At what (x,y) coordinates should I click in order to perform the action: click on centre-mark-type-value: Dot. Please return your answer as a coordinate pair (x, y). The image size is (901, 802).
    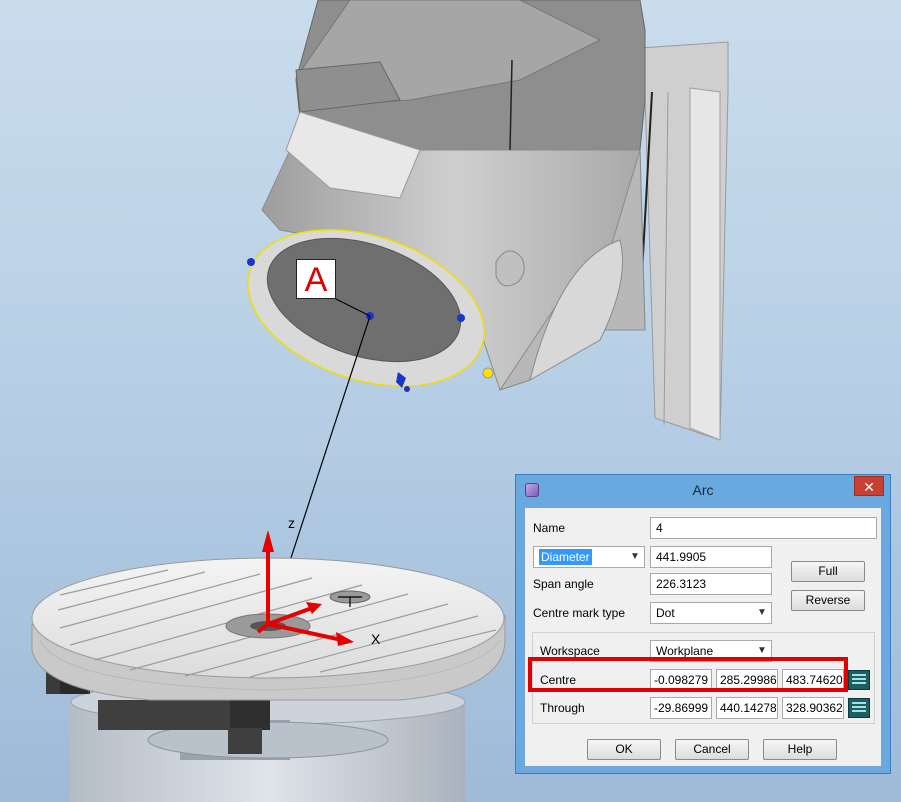
    Looking at the image, I should click on (665, 613).